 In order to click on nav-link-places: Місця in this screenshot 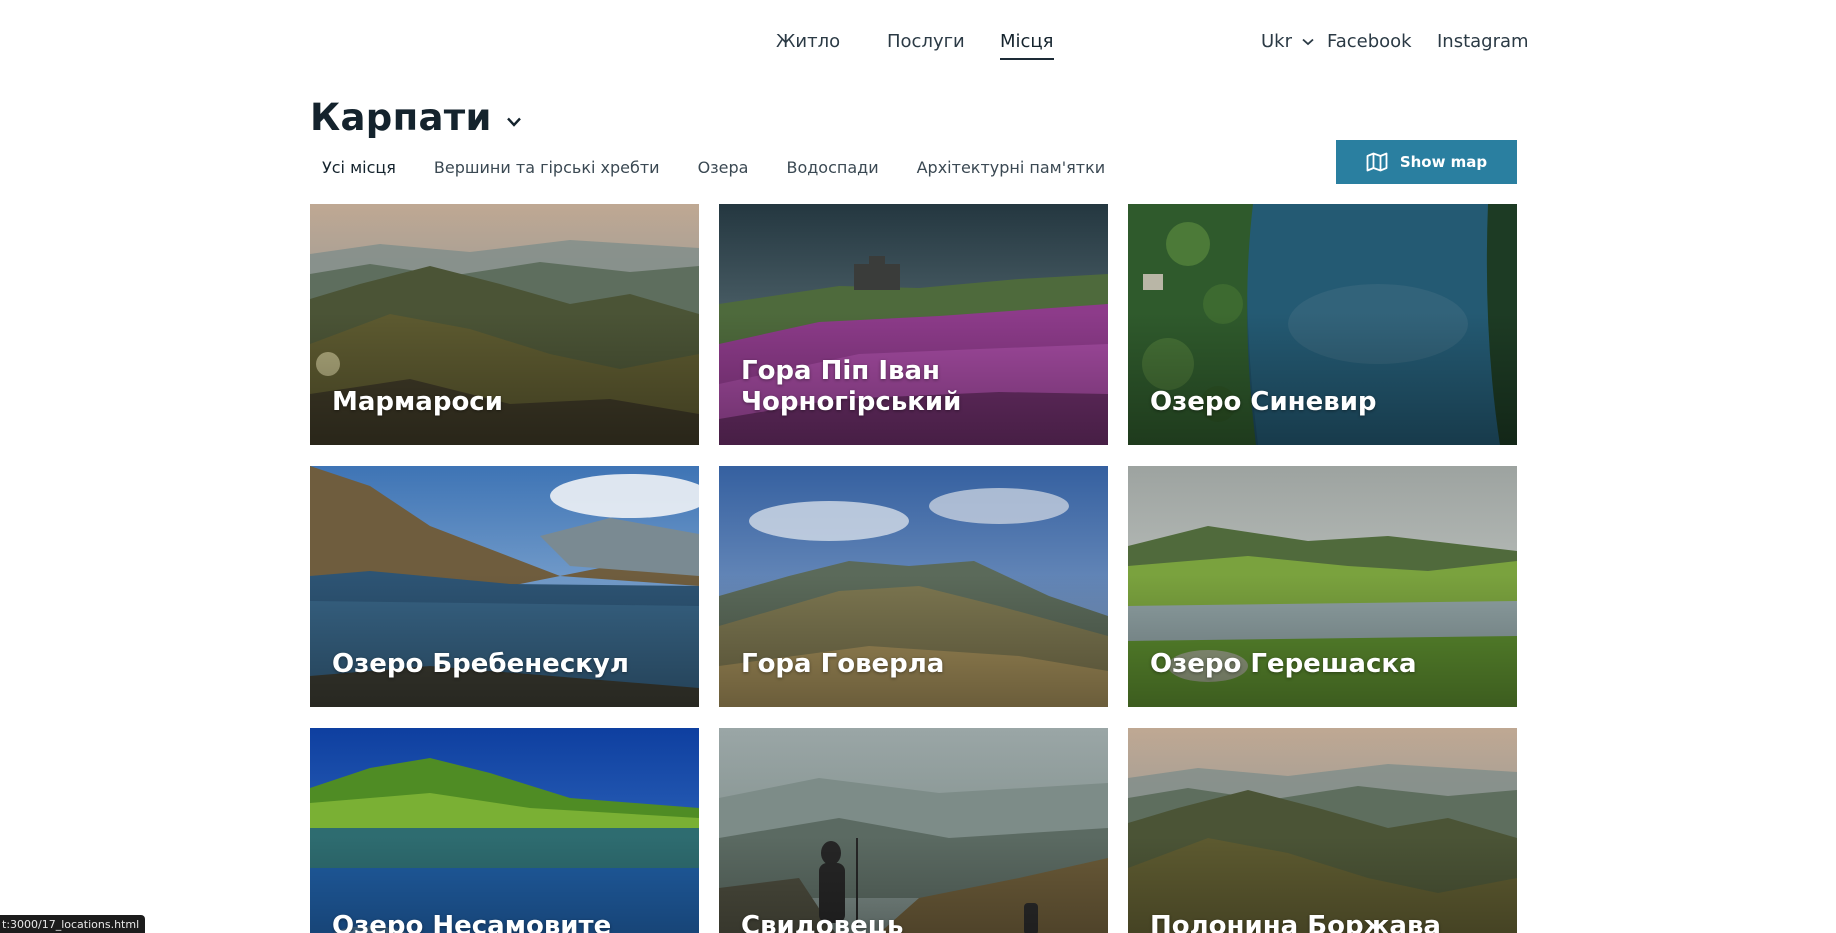, I will do `click(1027, 45)`.